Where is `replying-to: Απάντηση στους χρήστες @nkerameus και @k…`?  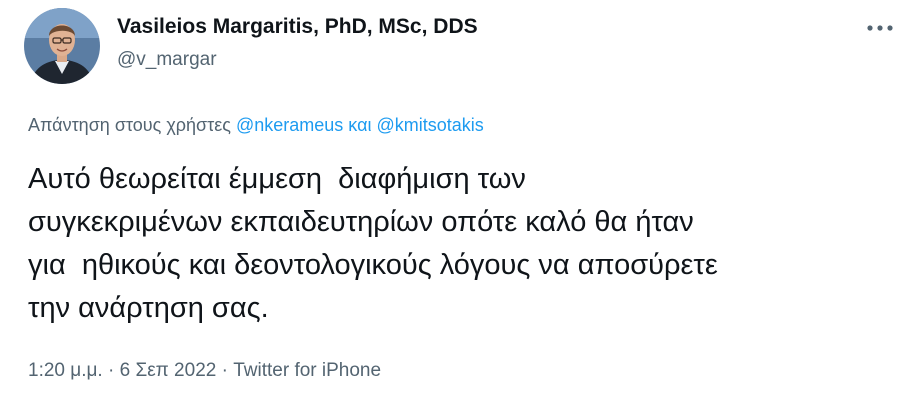
replying-to: Απάντηση στους χρήστες @nkerameus και @k… is located at coordinates (256, 125).